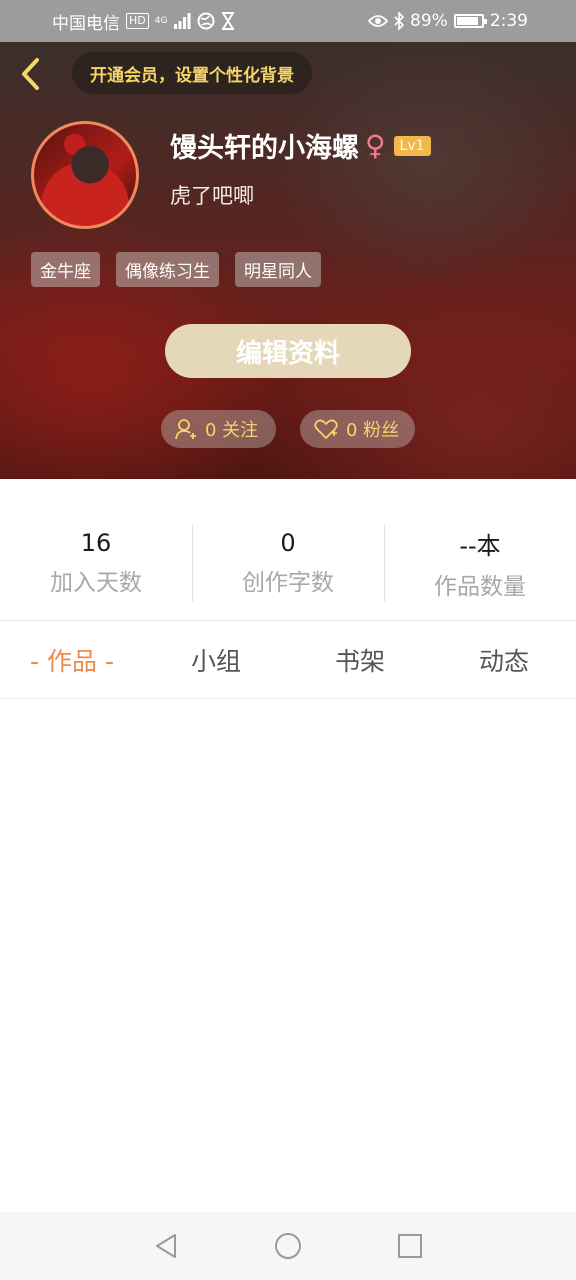 The image size is (576, 1280). I want to click on stat-word-count: 0 创作字数, so click(288, 563).